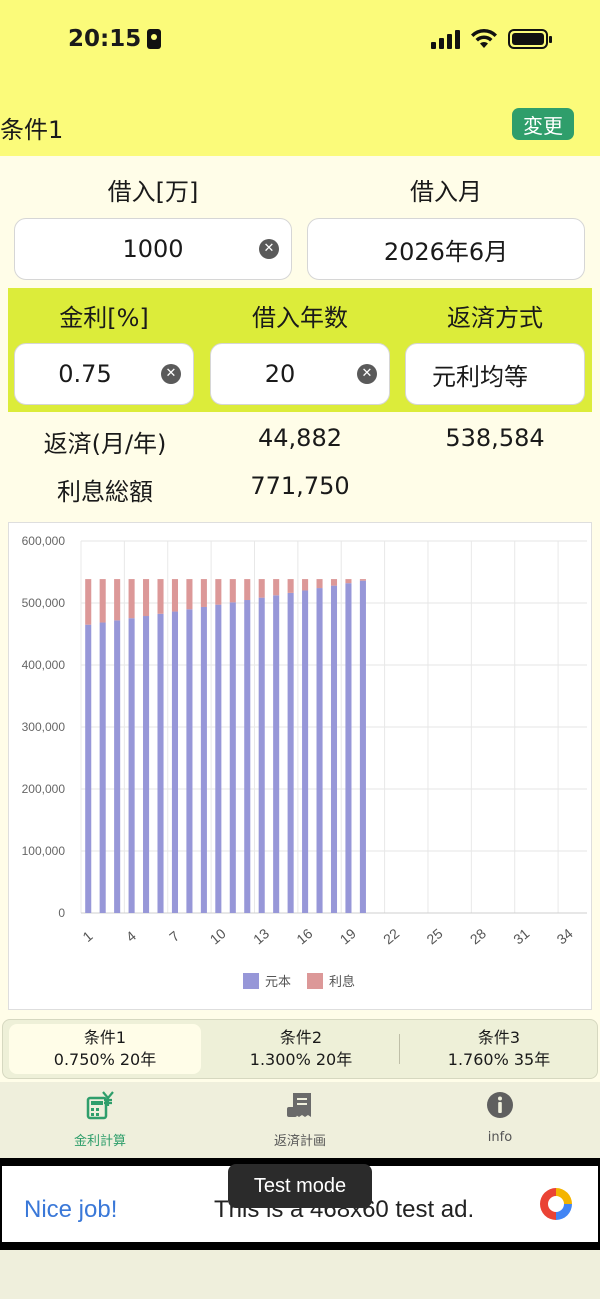  Describe the element at coordinates (301, 1059) in the screenshot. I see `condition-2-detail: 1.300% 20年` at that location.